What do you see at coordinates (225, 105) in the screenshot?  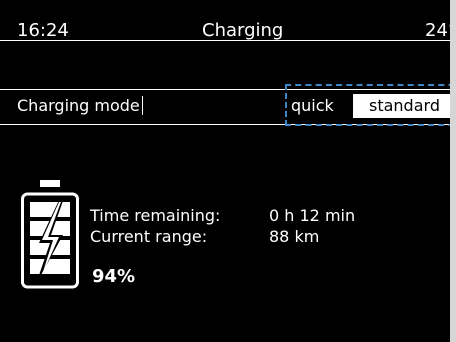 I see `charging-mode-row: Charging mode quick standard` at bounding box center [225, 105].